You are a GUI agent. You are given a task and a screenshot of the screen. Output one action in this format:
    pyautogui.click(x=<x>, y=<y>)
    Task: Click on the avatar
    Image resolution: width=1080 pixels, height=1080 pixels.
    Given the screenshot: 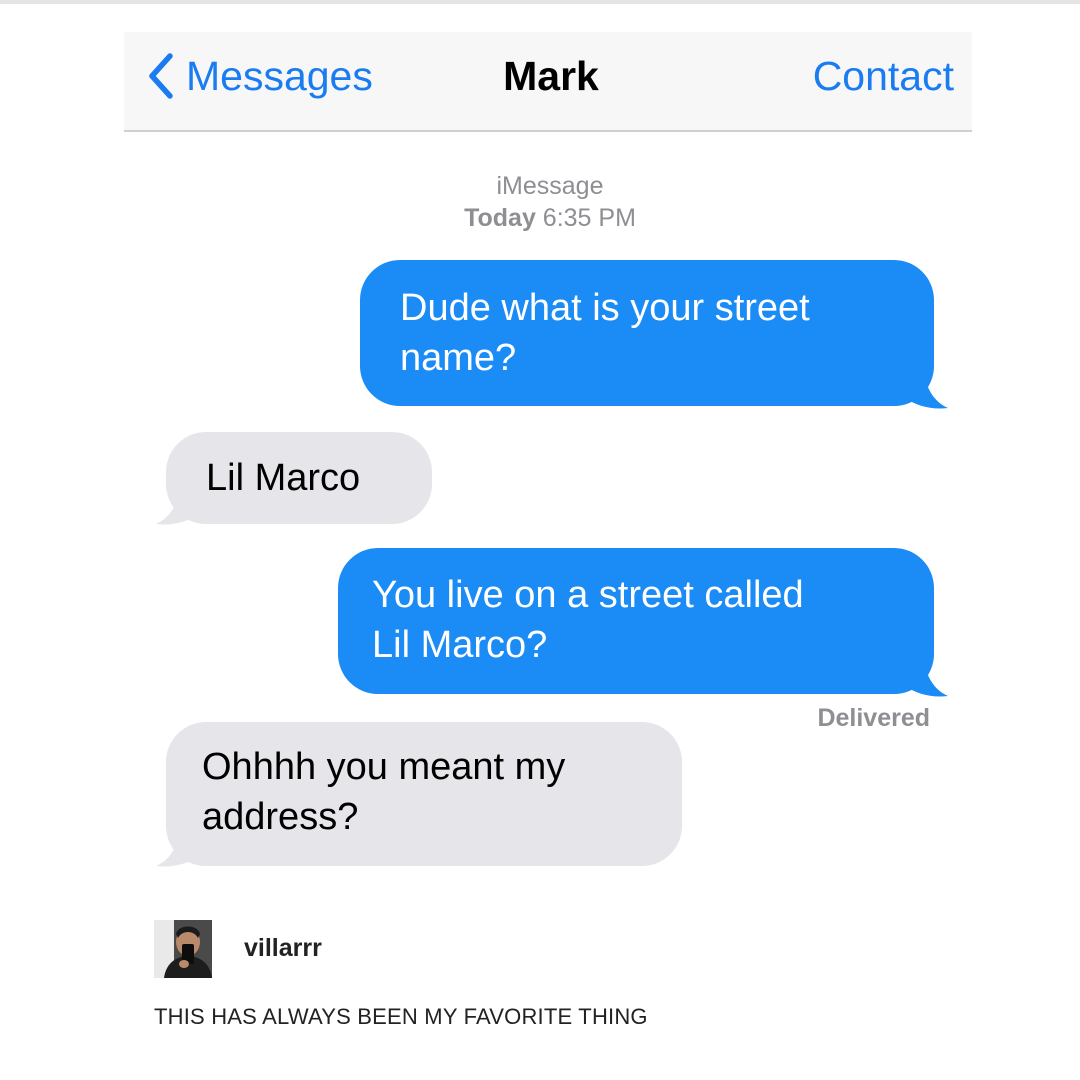 What is the action you would take?
    pyautogui.click(x=183, y=949)
    